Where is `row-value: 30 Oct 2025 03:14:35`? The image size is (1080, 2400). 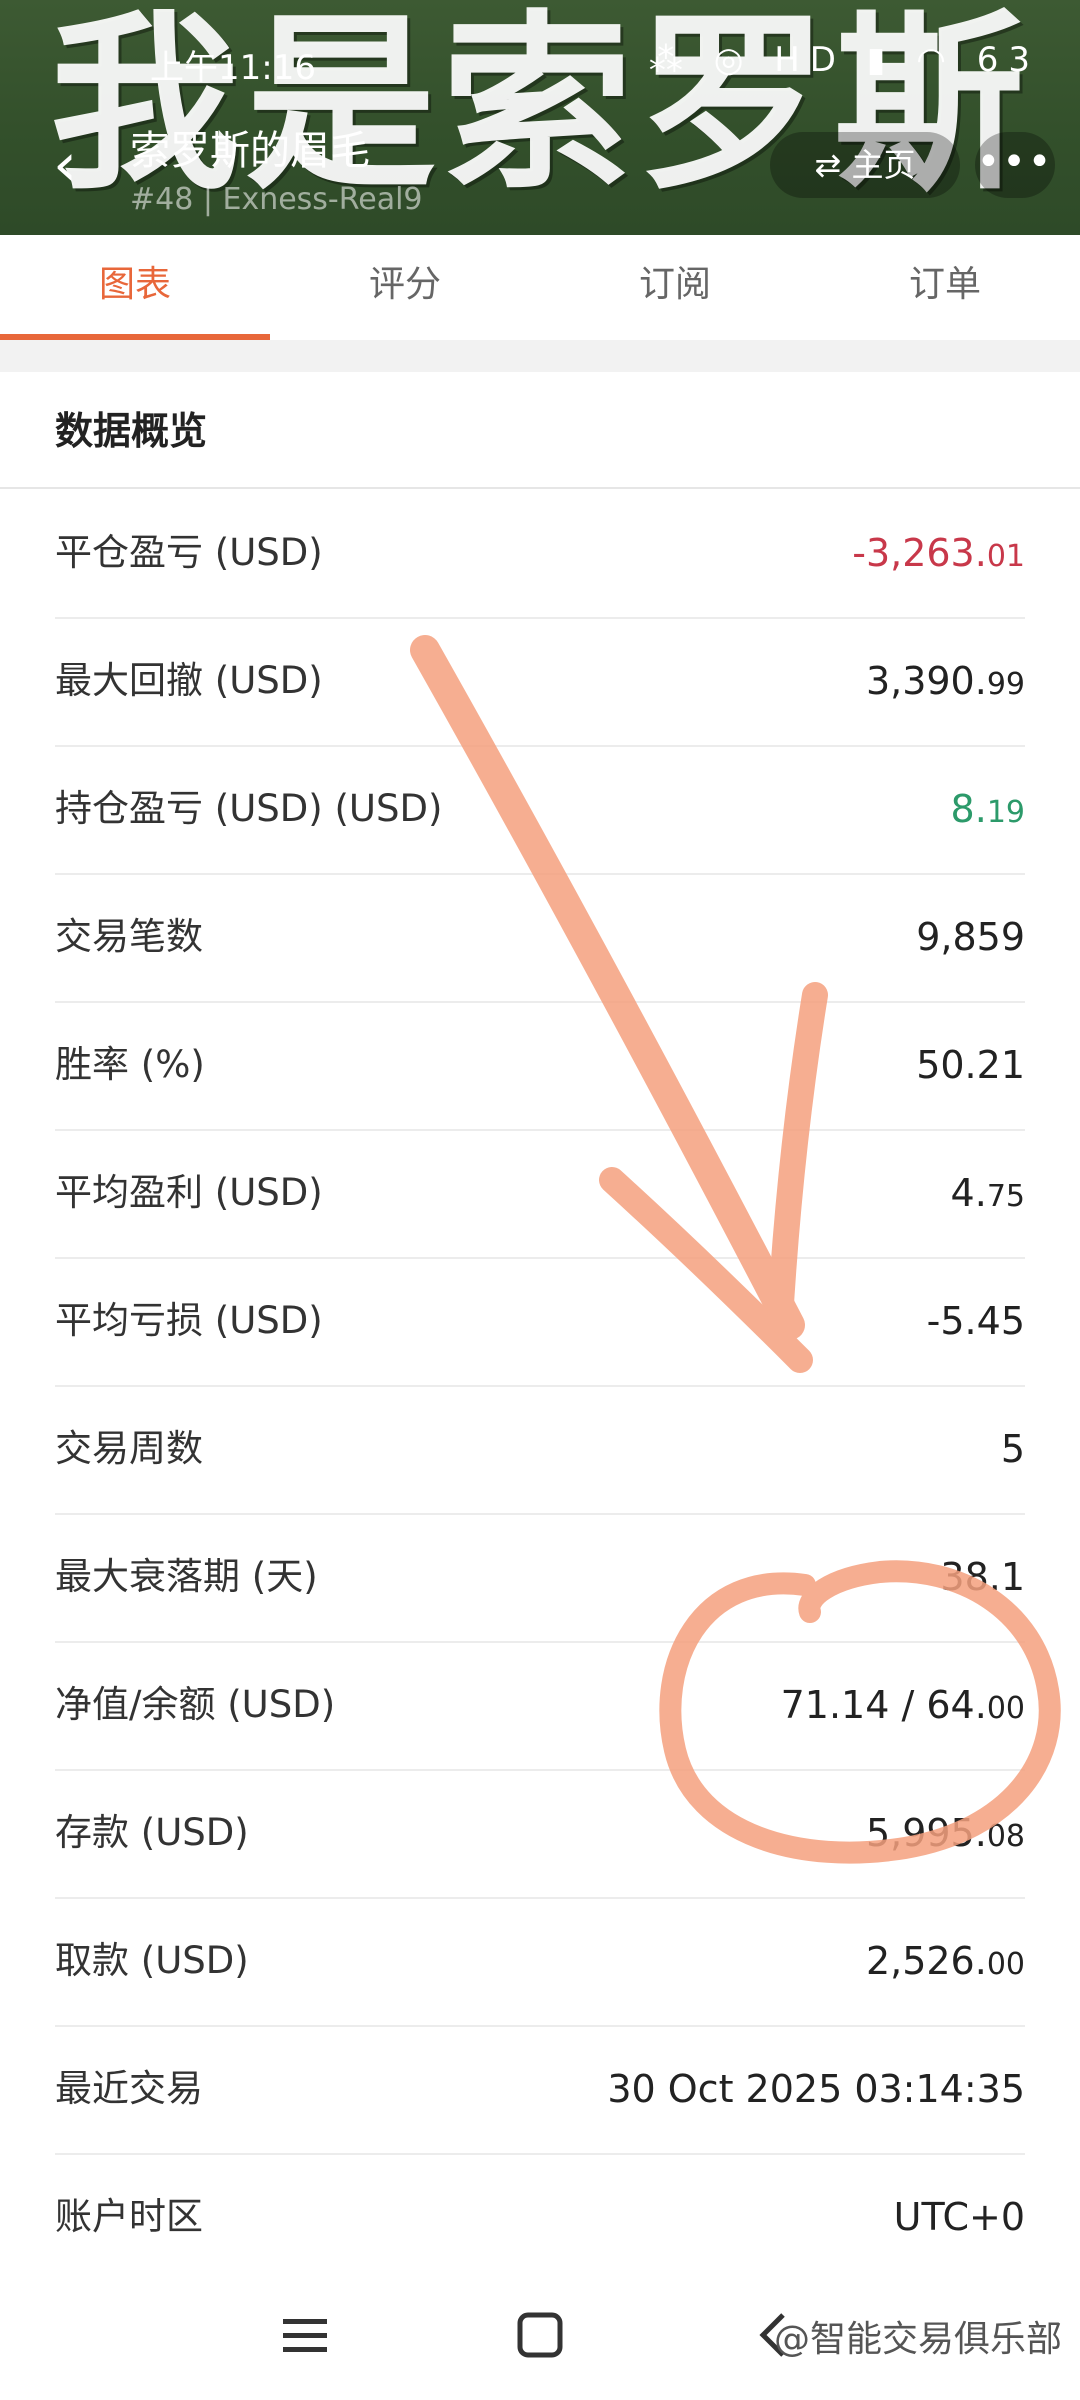 row-value: 30 Oct 2025 03:14:35 is located at coordinates (816, 2091).